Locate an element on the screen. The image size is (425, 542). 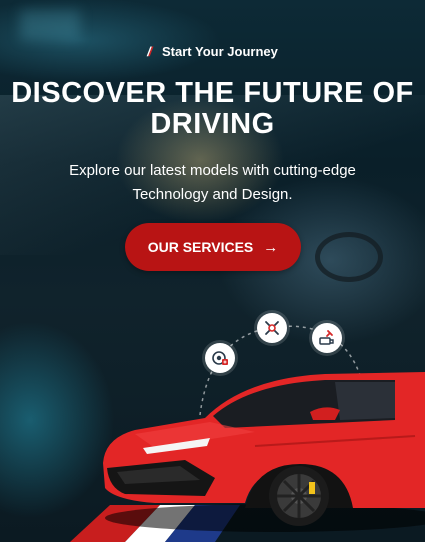
hero-tagline-row: // Start Your Journey is located at coordinates (212, 51).